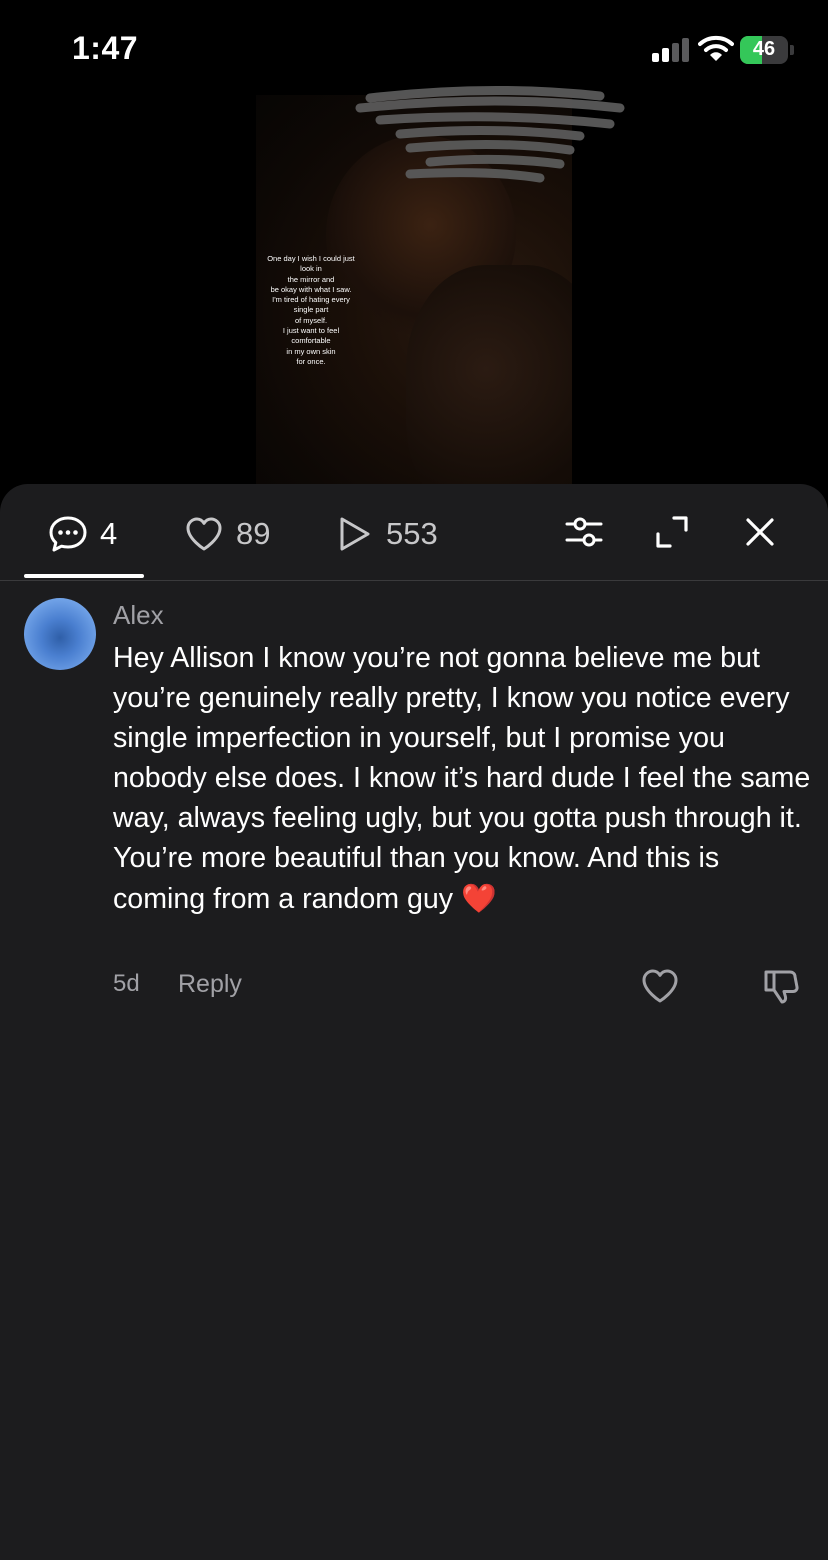 This screenshot has width=828, height=1560. I want to click on thumbs-down-icon, so click(780, 986).